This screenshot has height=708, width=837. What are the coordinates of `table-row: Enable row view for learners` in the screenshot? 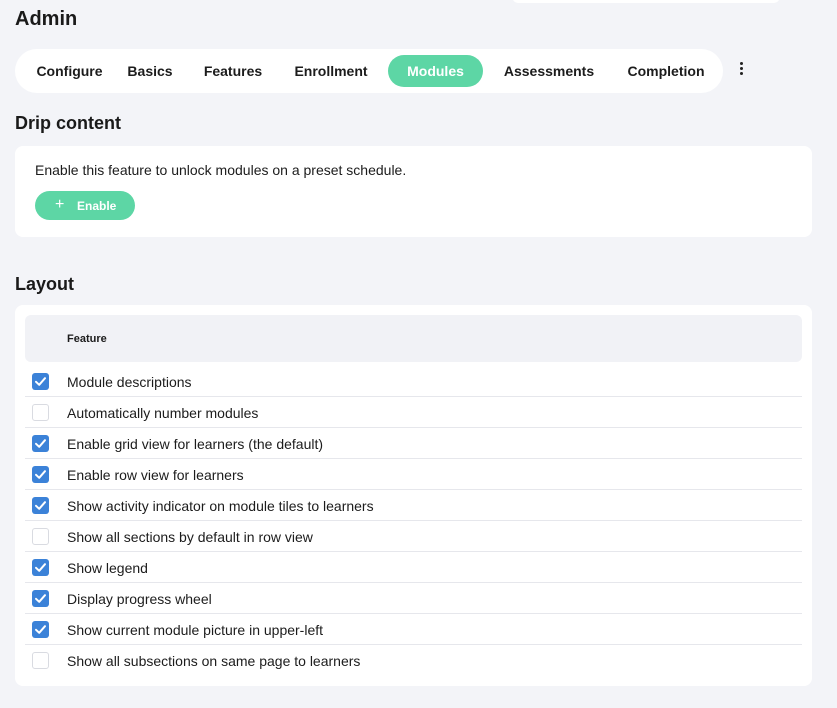 It's located at (413, 474).